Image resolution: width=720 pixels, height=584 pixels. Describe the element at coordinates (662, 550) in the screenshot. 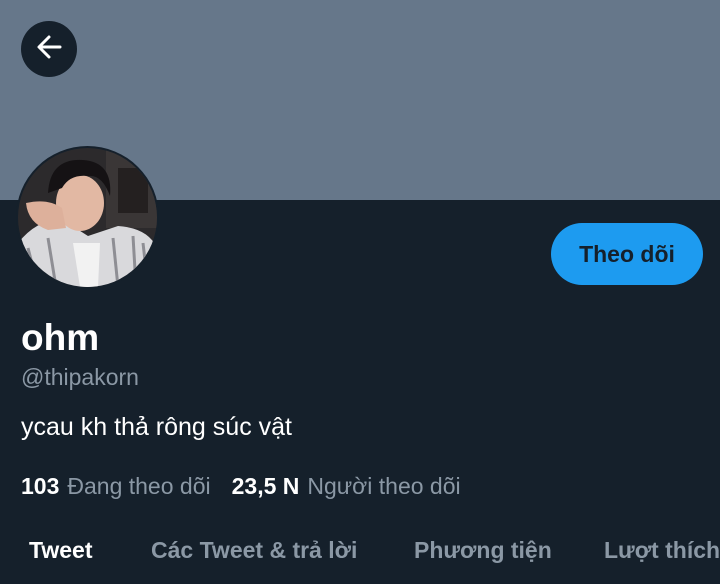

I see `tab-likes: Lượt thích` at that location.